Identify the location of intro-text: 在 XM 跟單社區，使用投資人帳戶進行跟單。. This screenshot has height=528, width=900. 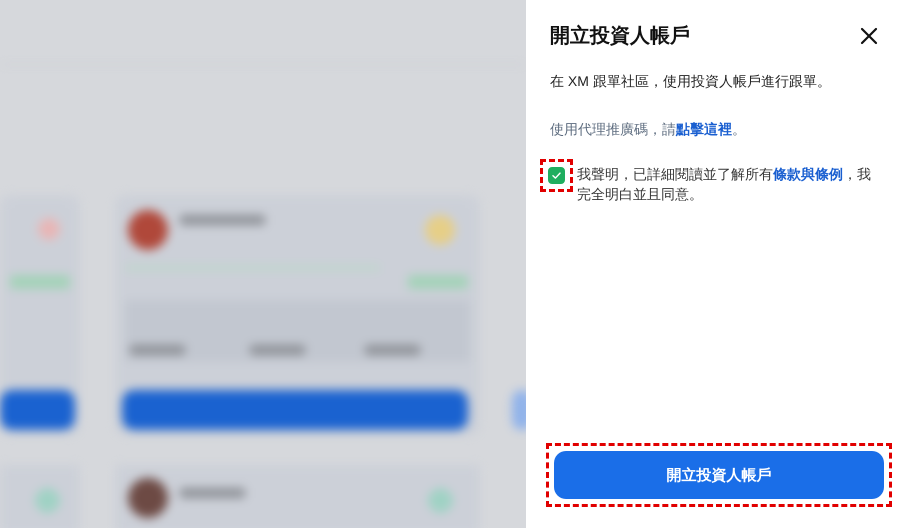
(691, 82).